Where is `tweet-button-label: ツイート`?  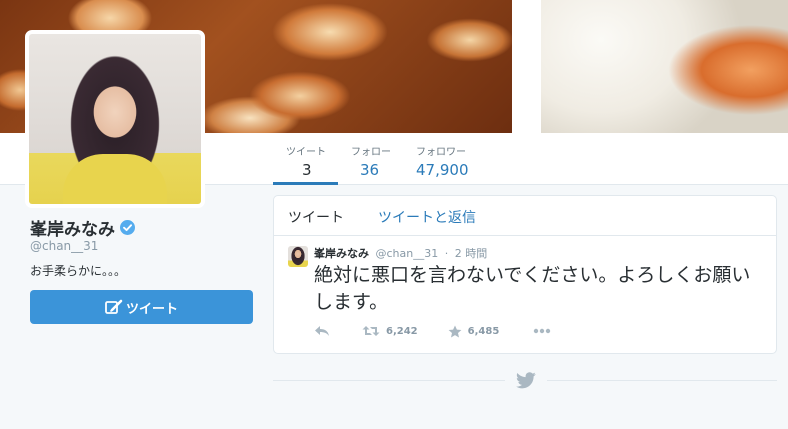 tweet-button-label: ツイート is located at coordinates (151, 309).